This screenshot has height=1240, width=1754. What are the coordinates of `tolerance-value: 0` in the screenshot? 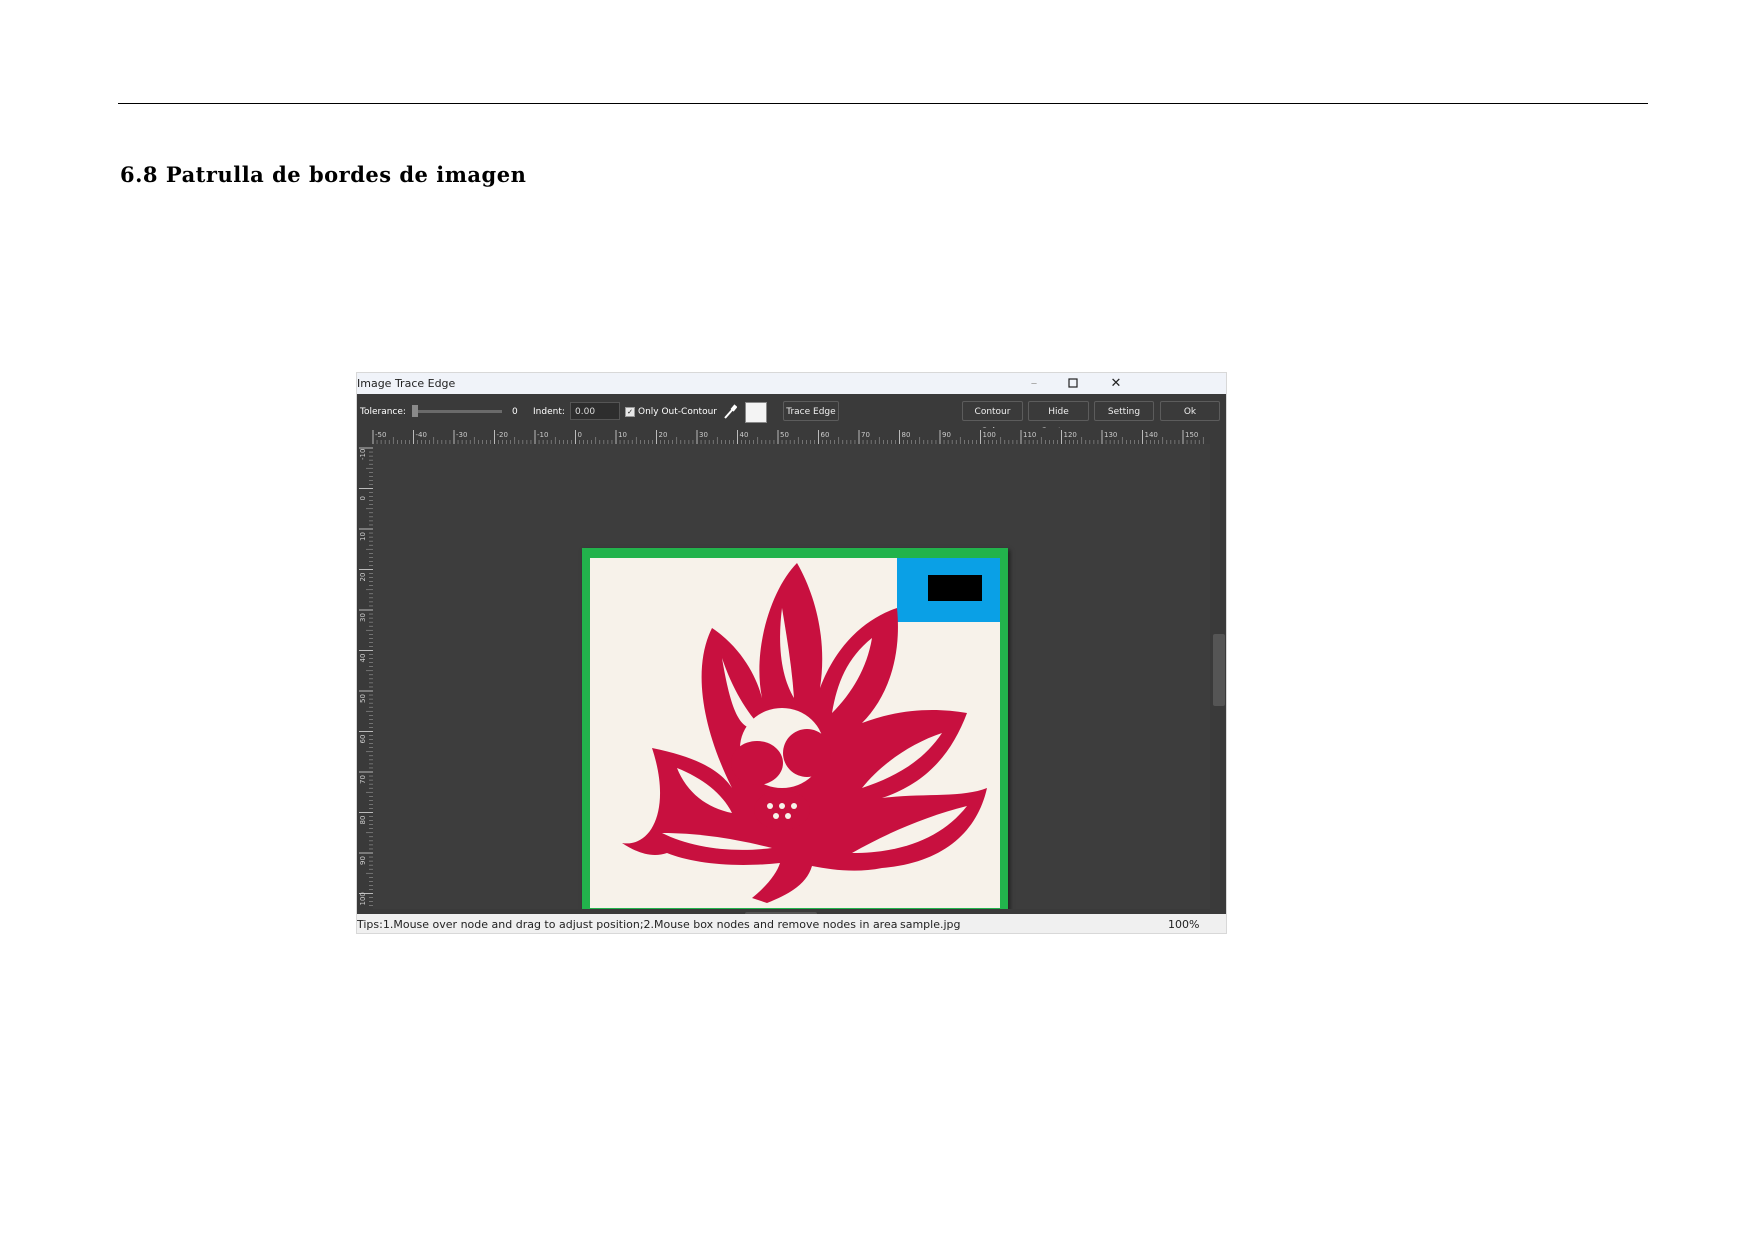 It's located at (515, 412).